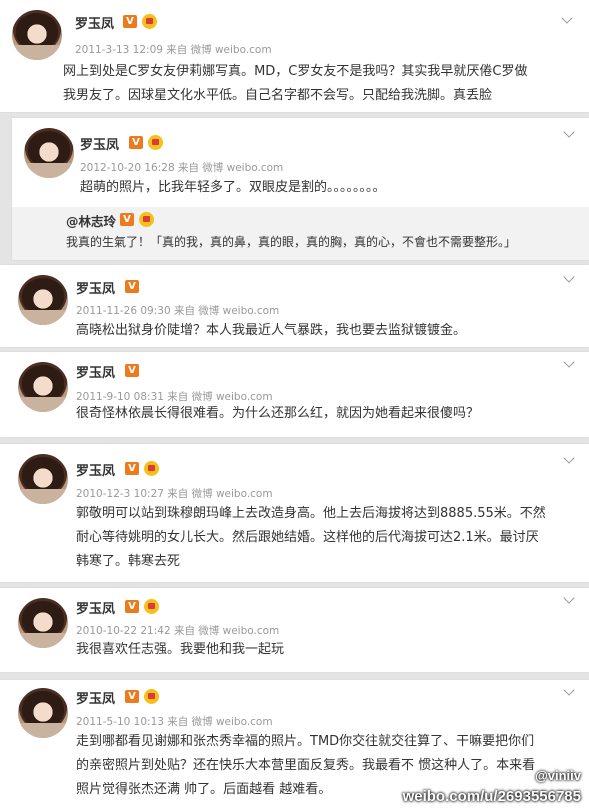 The image size is (589, 811). I want to click on post-text: 很奇怪林依晨长得很难看。为什么还那么红，就因为她看起来很傻吗？, so click(326, 414).